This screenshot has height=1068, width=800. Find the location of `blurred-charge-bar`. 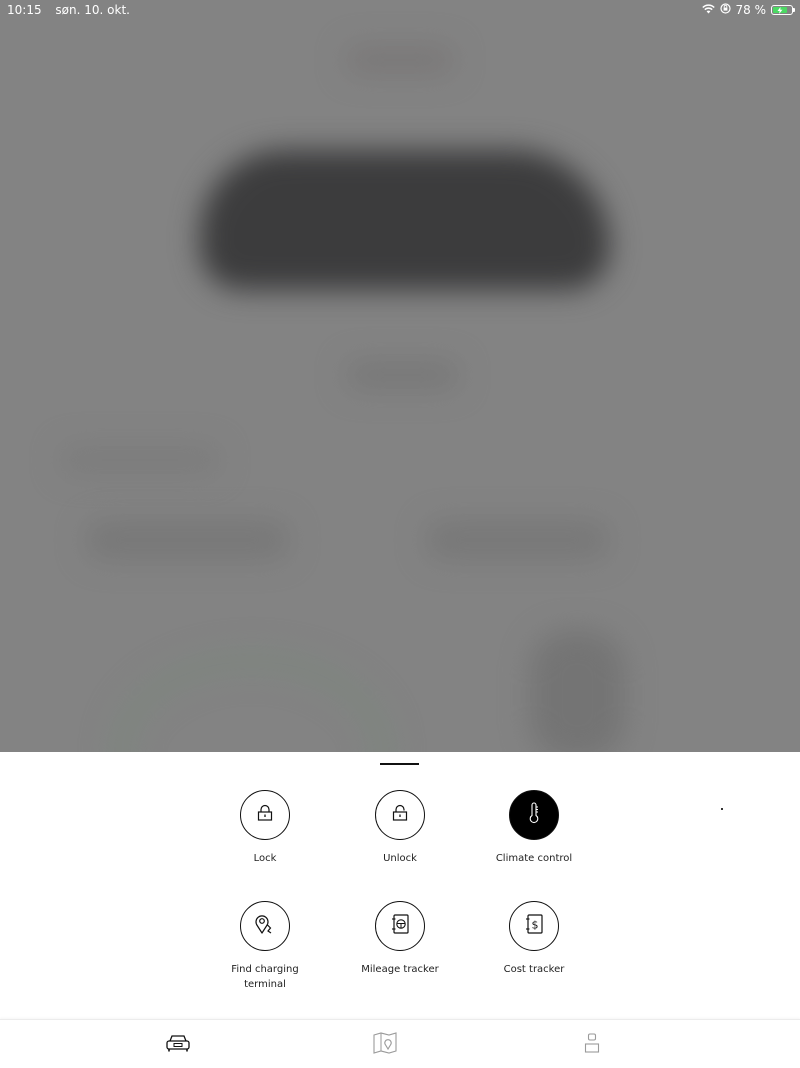

blurred-charge-bar is located at coordinates (577, 691).